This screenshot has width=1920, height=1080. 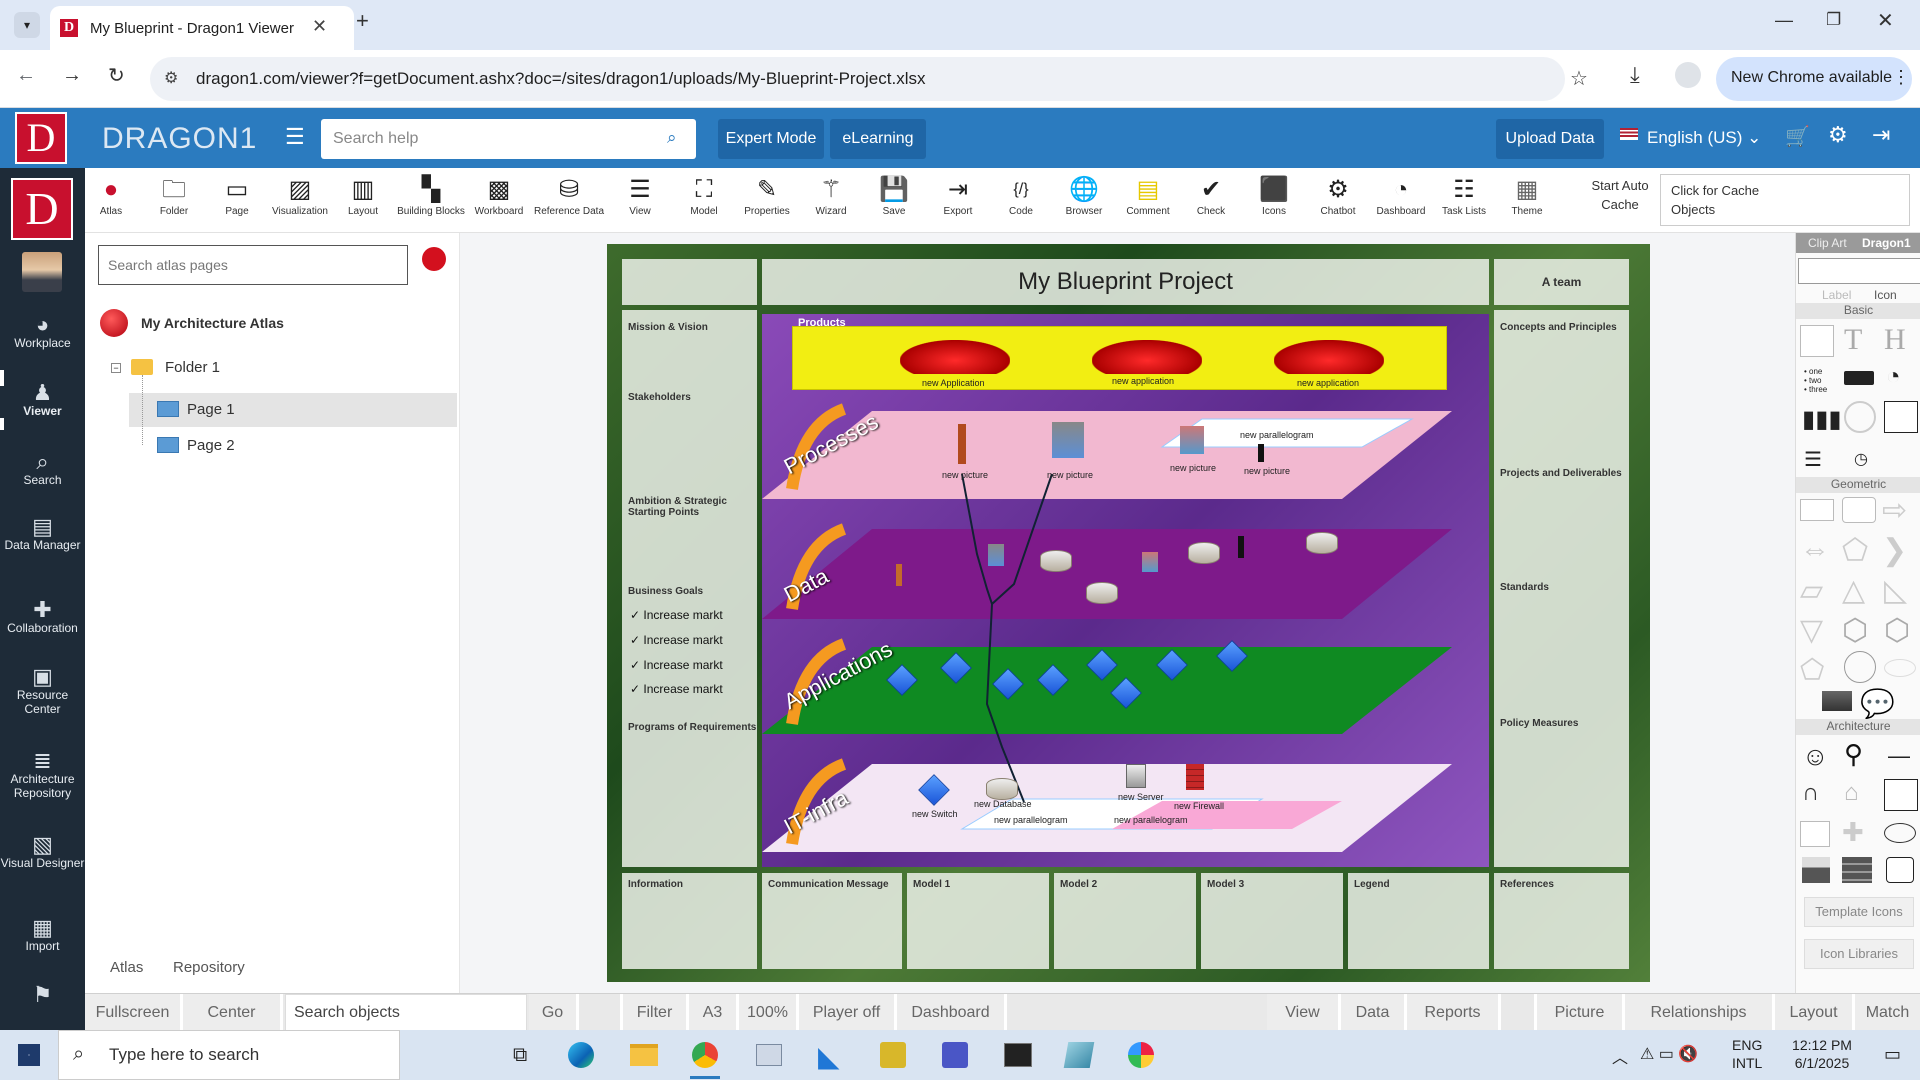 I want to click on search-icon: ⌕, so click(x=672, y=138).